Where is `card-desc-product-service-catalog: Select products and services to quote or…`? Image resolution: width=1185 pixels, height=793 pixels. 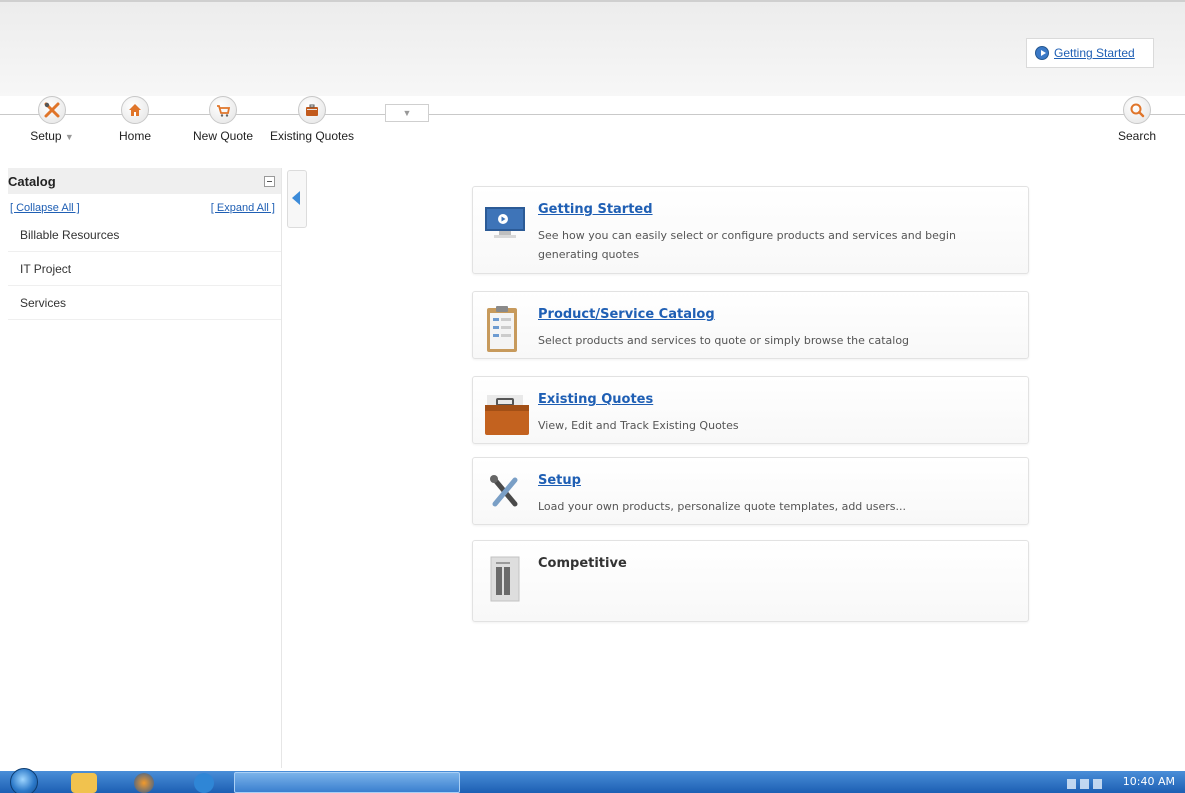
card-desc-product-service-catalog: Select products and services to quote or… is located at coordinates (724, 340).